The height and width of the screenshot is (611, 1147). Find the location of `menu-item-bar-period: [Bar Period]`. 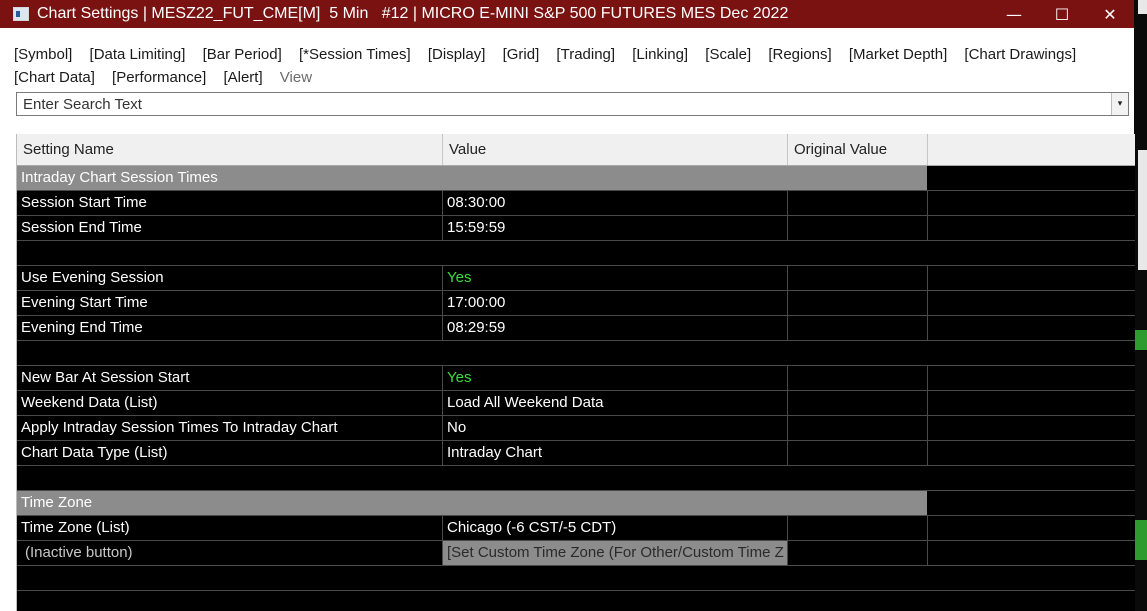

menu-item-bar-period: [Bar Period] is located at coordinates (242, 54).